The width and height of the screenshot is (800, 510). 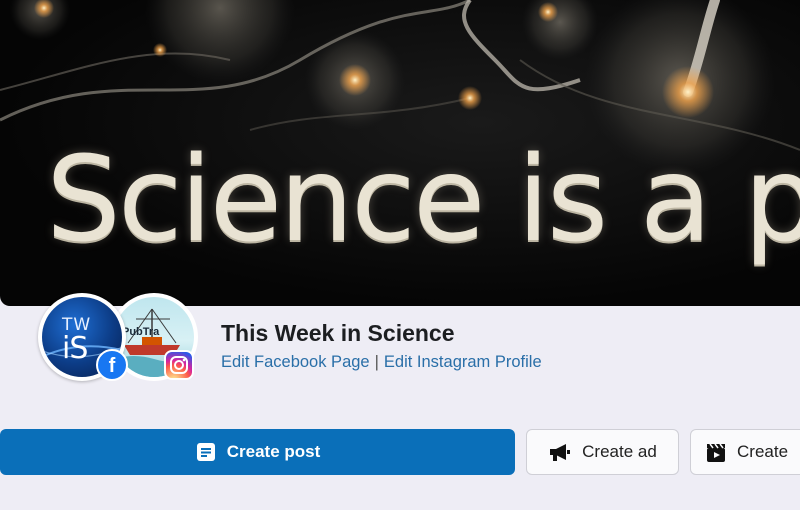 I want to click on page-title: This Week in Science, so click(x=338, y=333).